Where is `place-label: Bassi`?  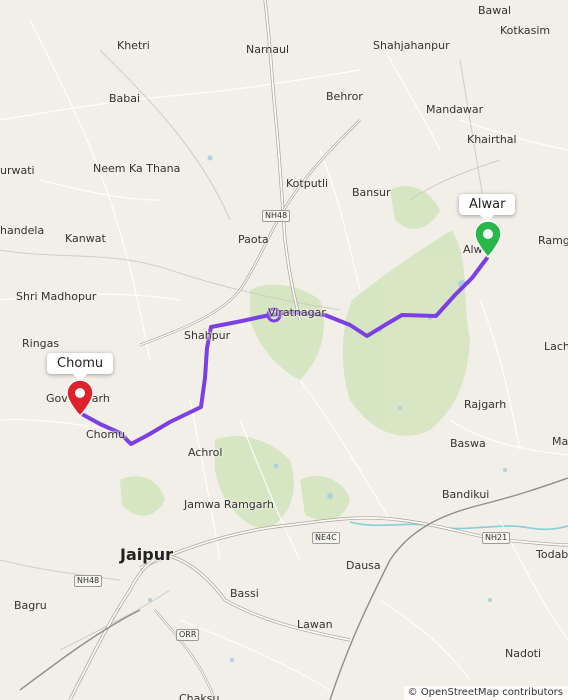
place-label: Bassi is located at coordinates (244, 593).